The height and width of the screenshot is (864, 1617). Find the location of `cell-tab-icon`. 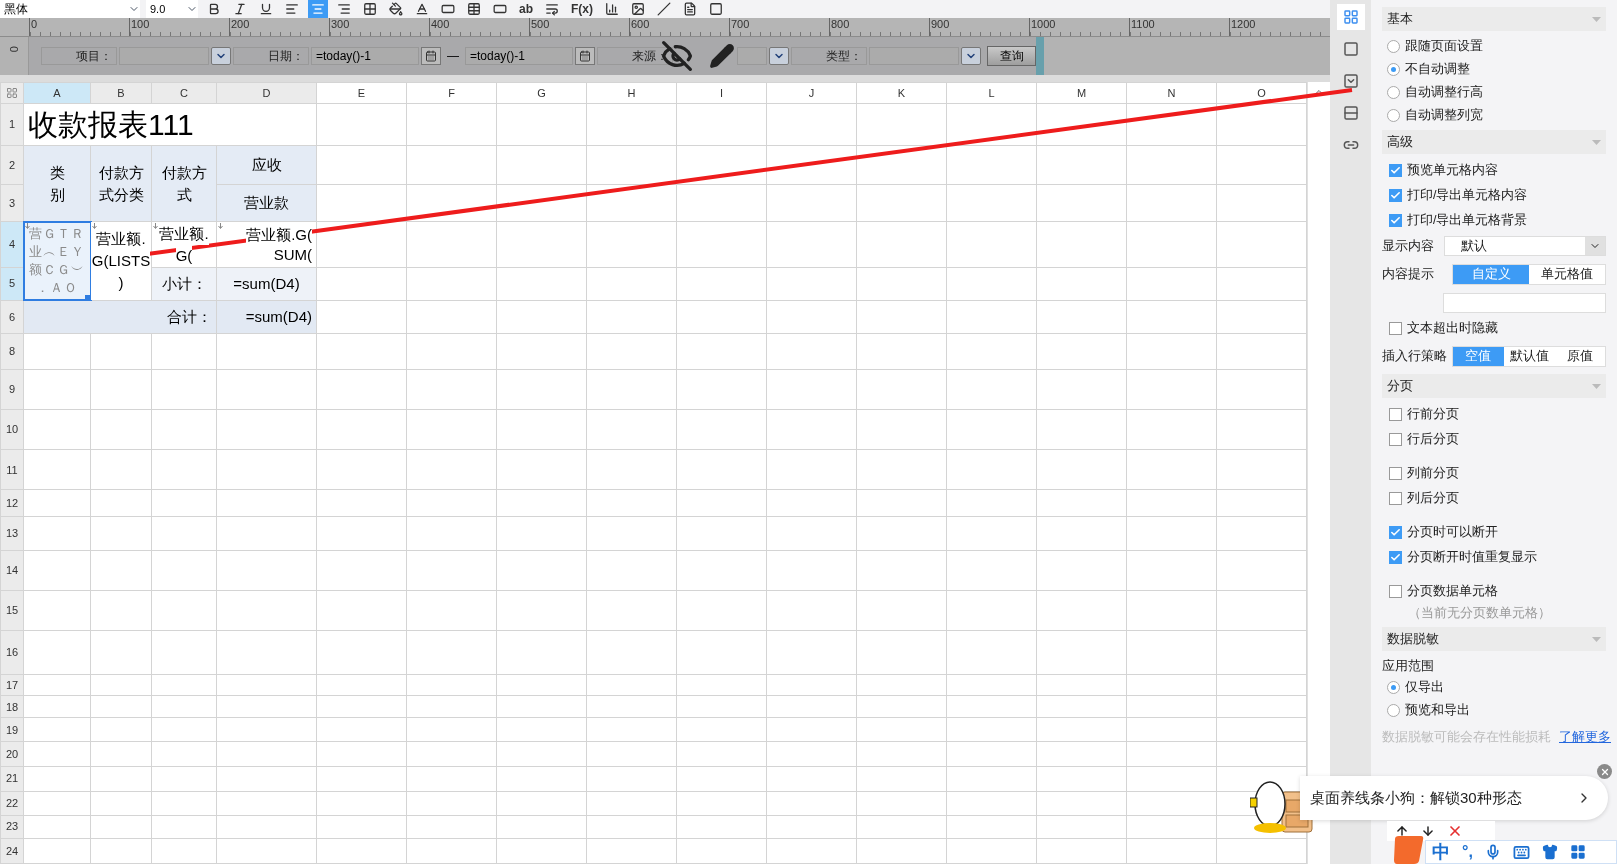

cell-tab-icon is located at coordinates (1350, 17).